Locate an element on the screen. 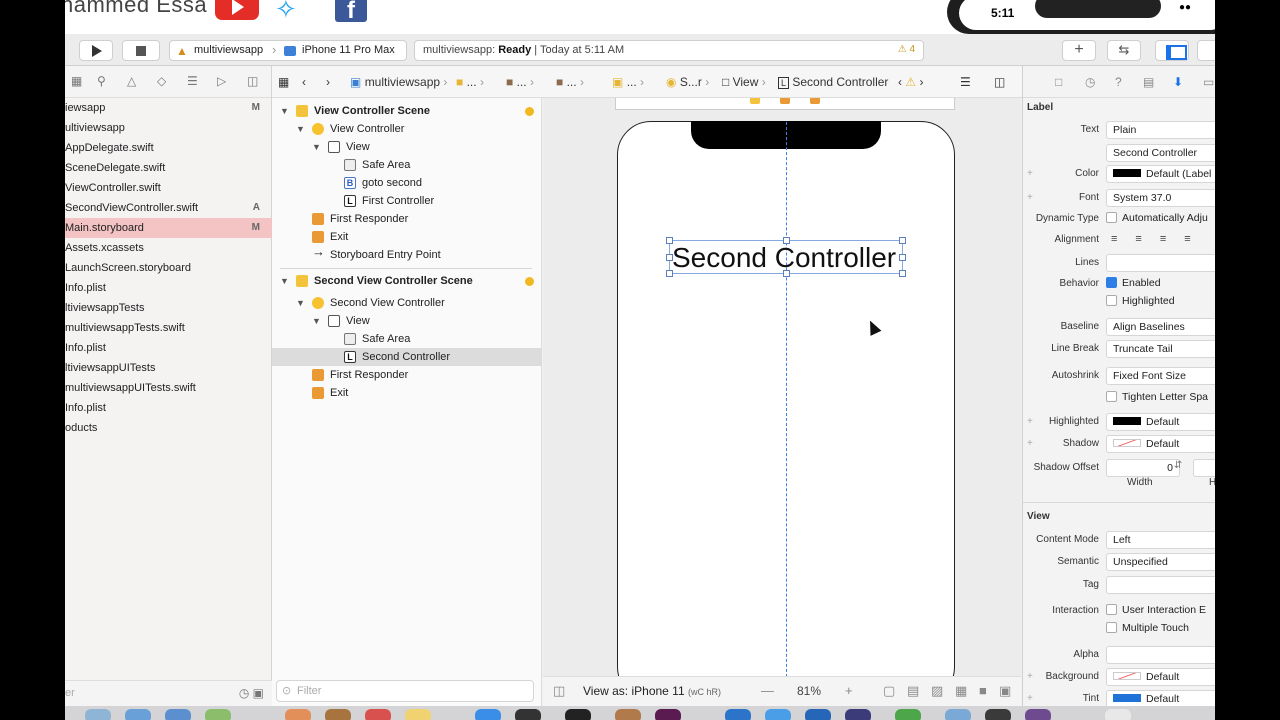 This screenshot has width=1280, height=720. run-button is located at coordinates (96, 50).